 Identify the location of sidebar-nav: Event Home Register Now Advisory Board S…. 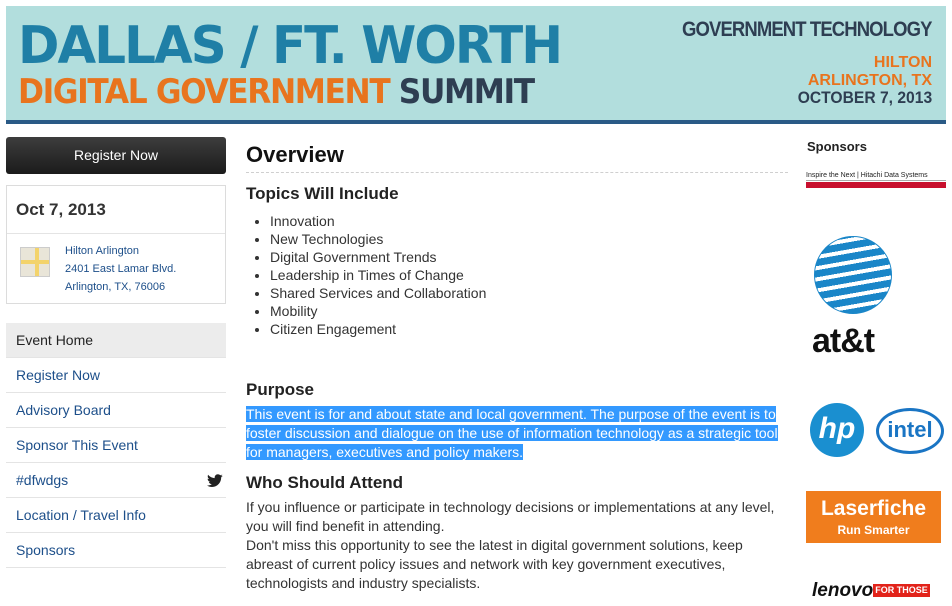
(116, 445).